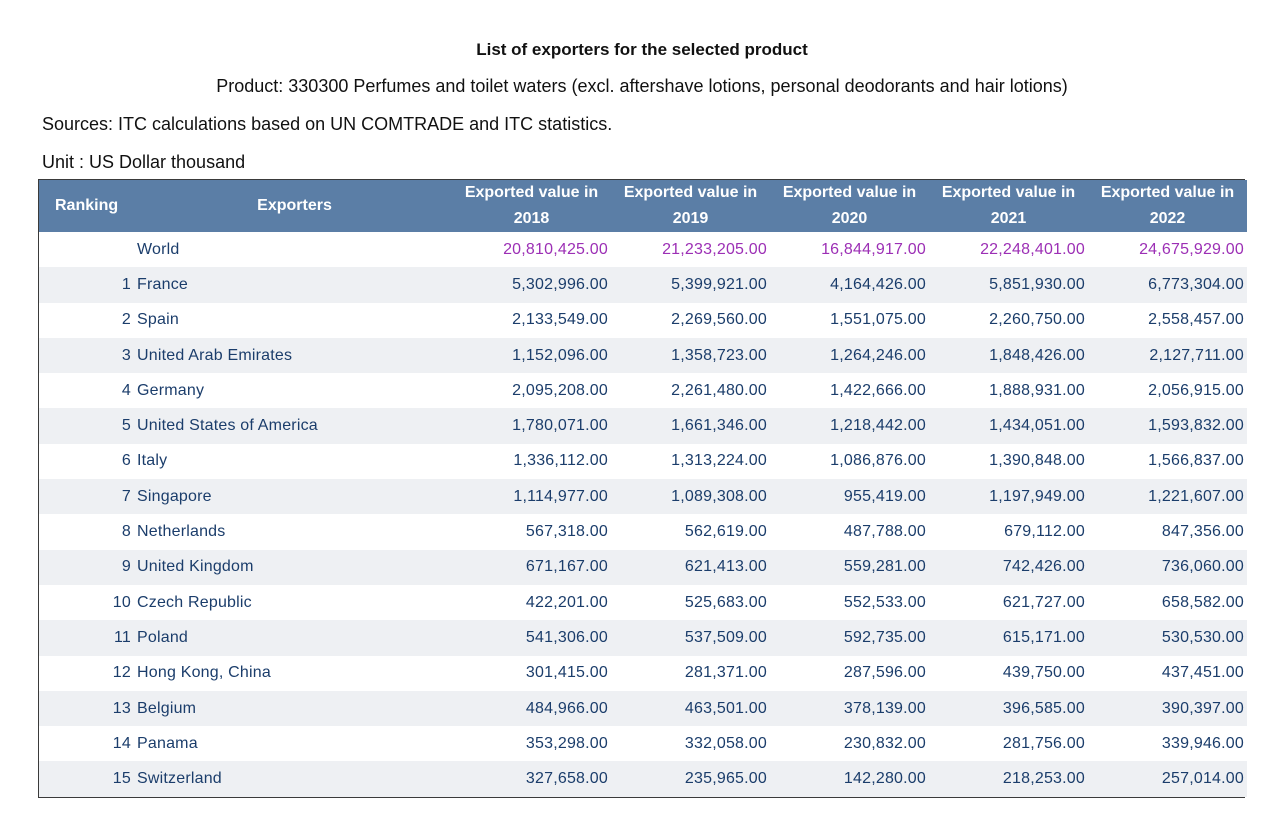 The image size is (1280, 834). I want to click on cell-exported-value-2019: 1,313,224.00, so click(719, 461).